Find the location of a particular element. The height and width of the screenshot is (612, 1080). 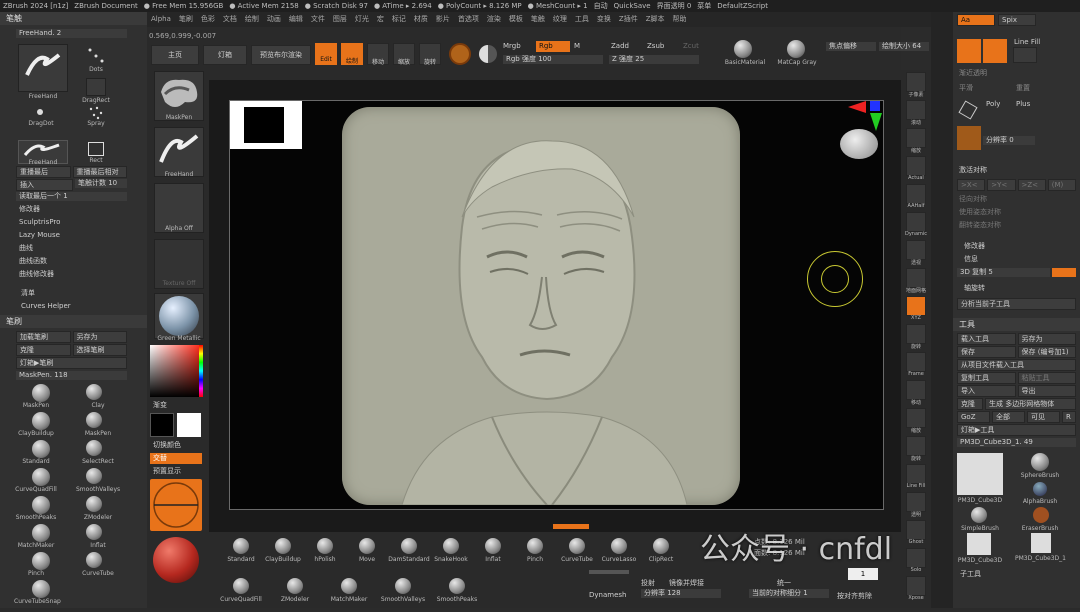

floor-icon is located at coordinates (995, 51).